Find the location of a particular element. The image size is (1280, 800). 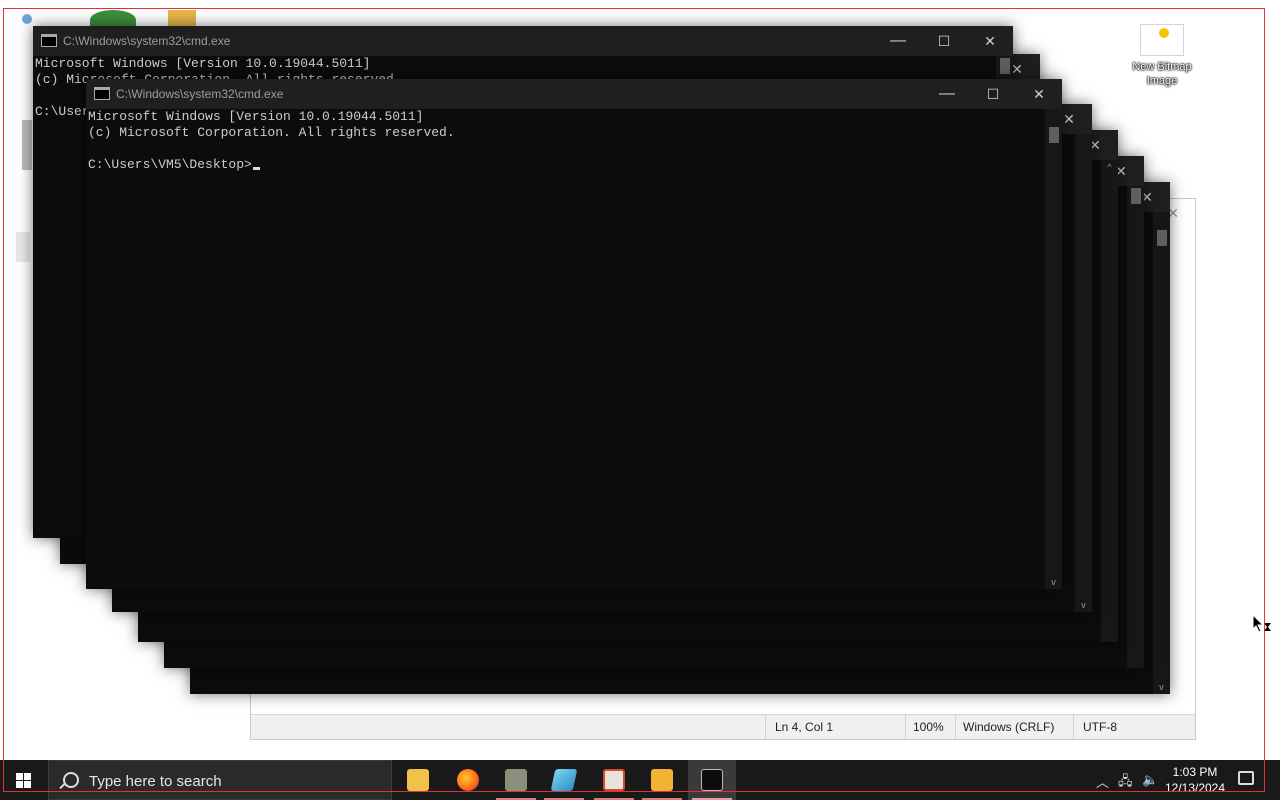

file-icon is located at coordinates (23, 247).